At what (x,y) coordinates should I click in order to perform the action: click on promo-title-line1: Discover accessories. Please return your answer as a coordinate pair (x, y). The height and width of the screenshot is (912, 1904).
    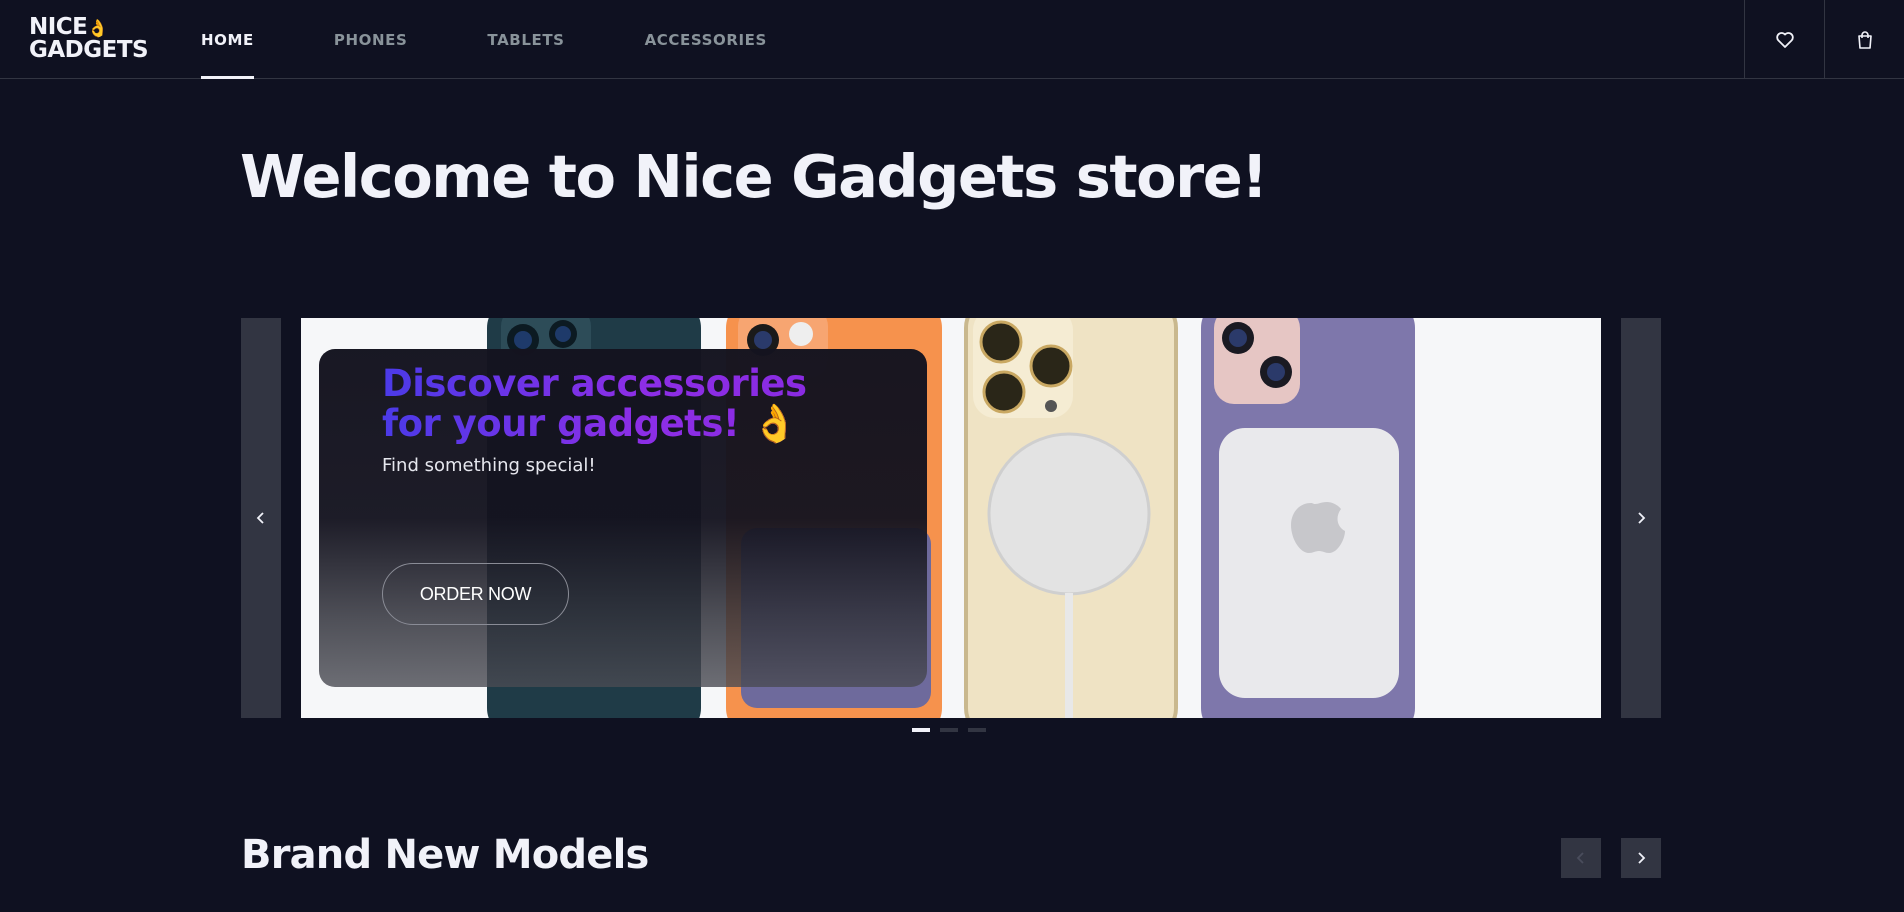
    Looking at the image, I should click on (594, 383).